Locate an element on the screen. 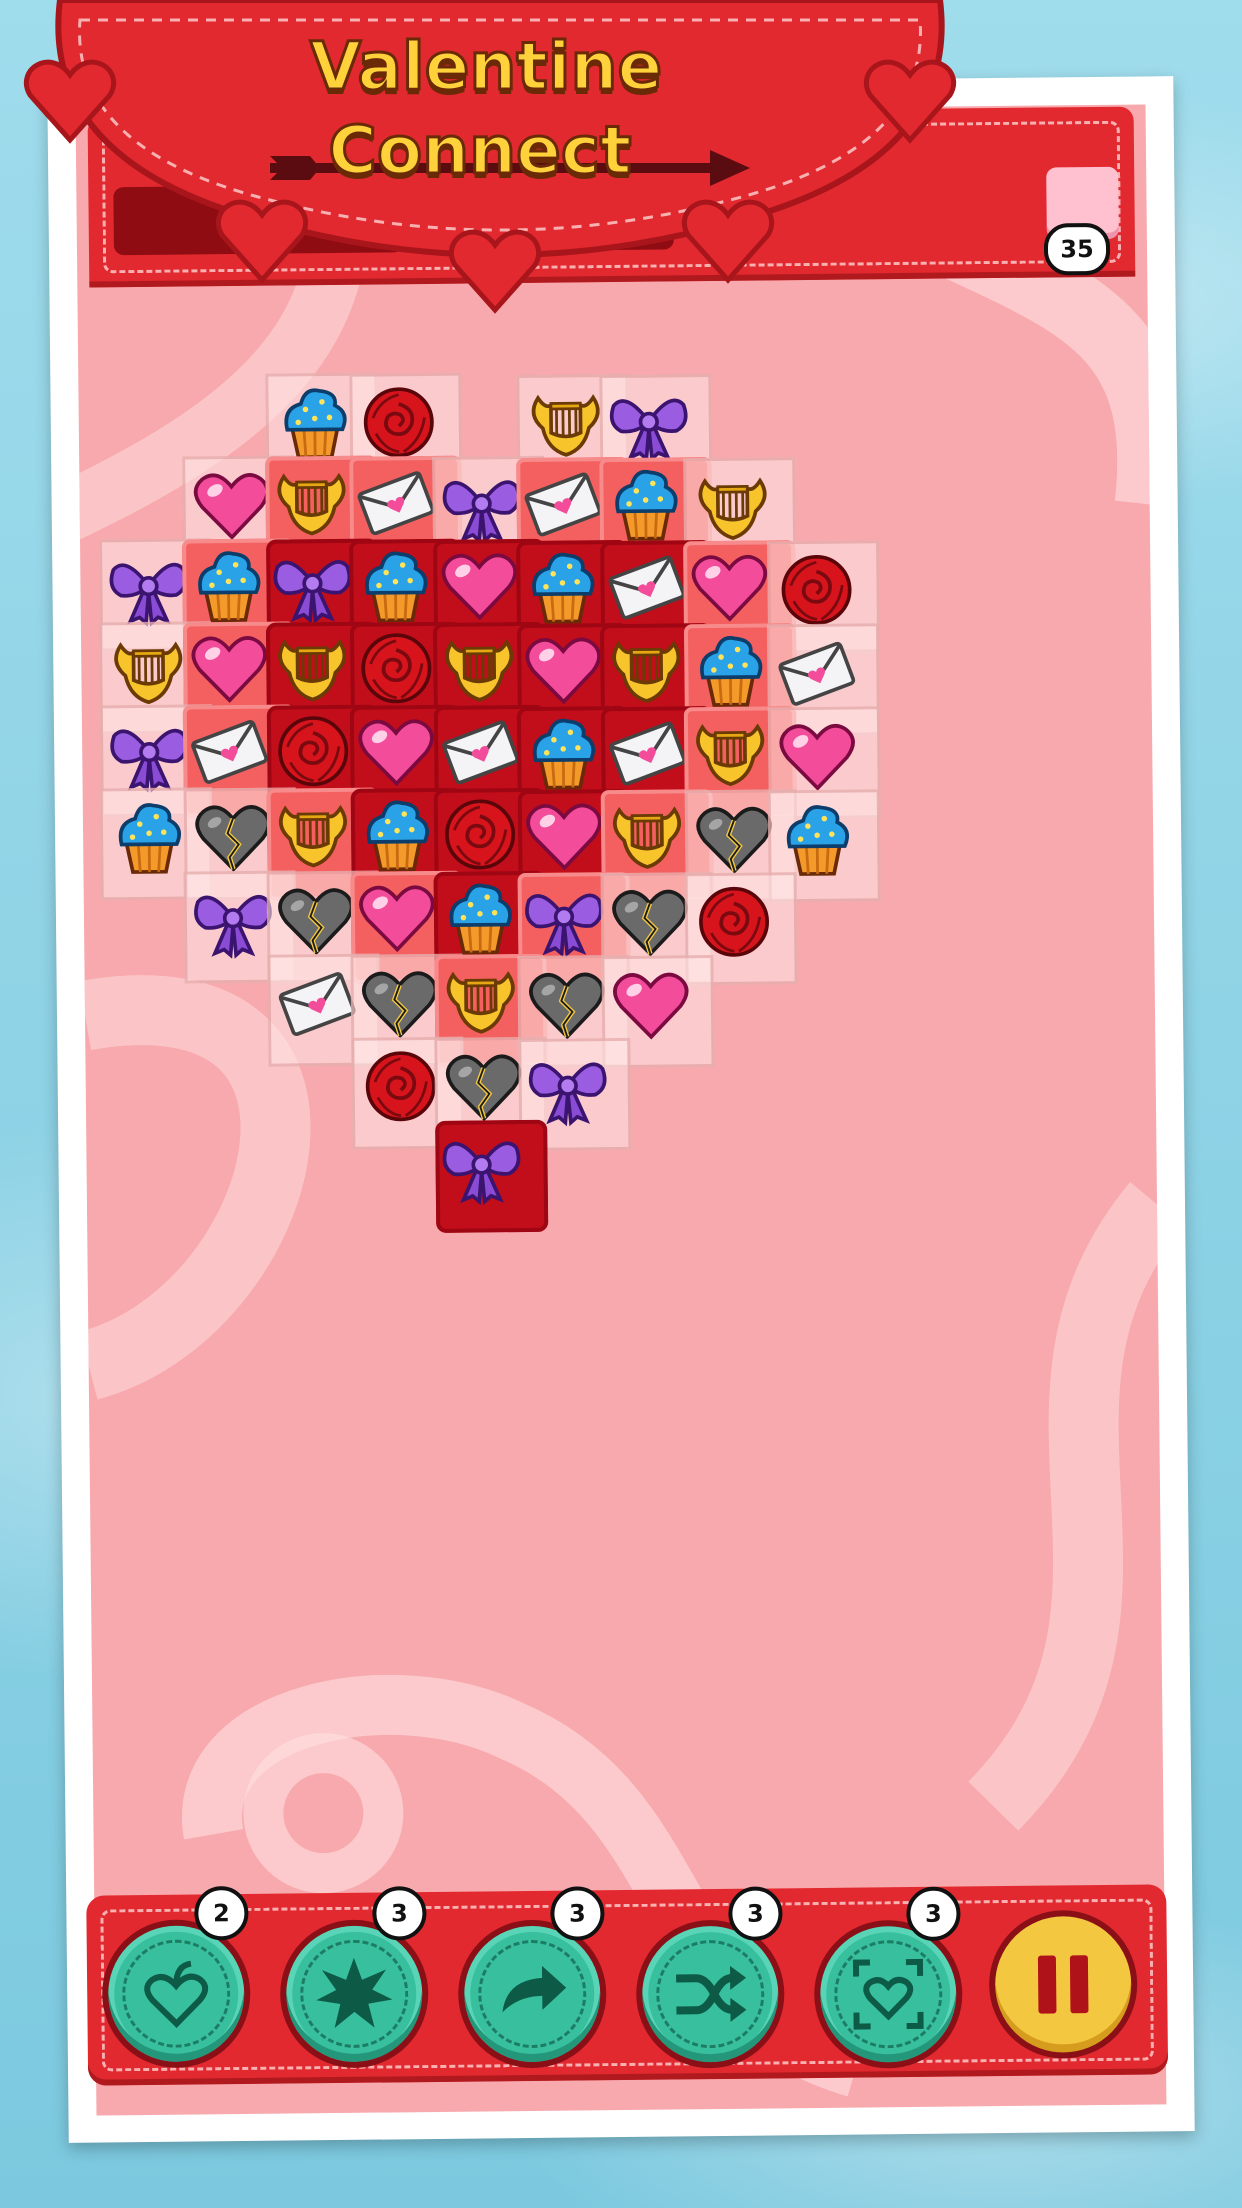 The height and width of the screenshot is (2208, 1242). heart-bomb-icon is located at coordinates (176, 1994).